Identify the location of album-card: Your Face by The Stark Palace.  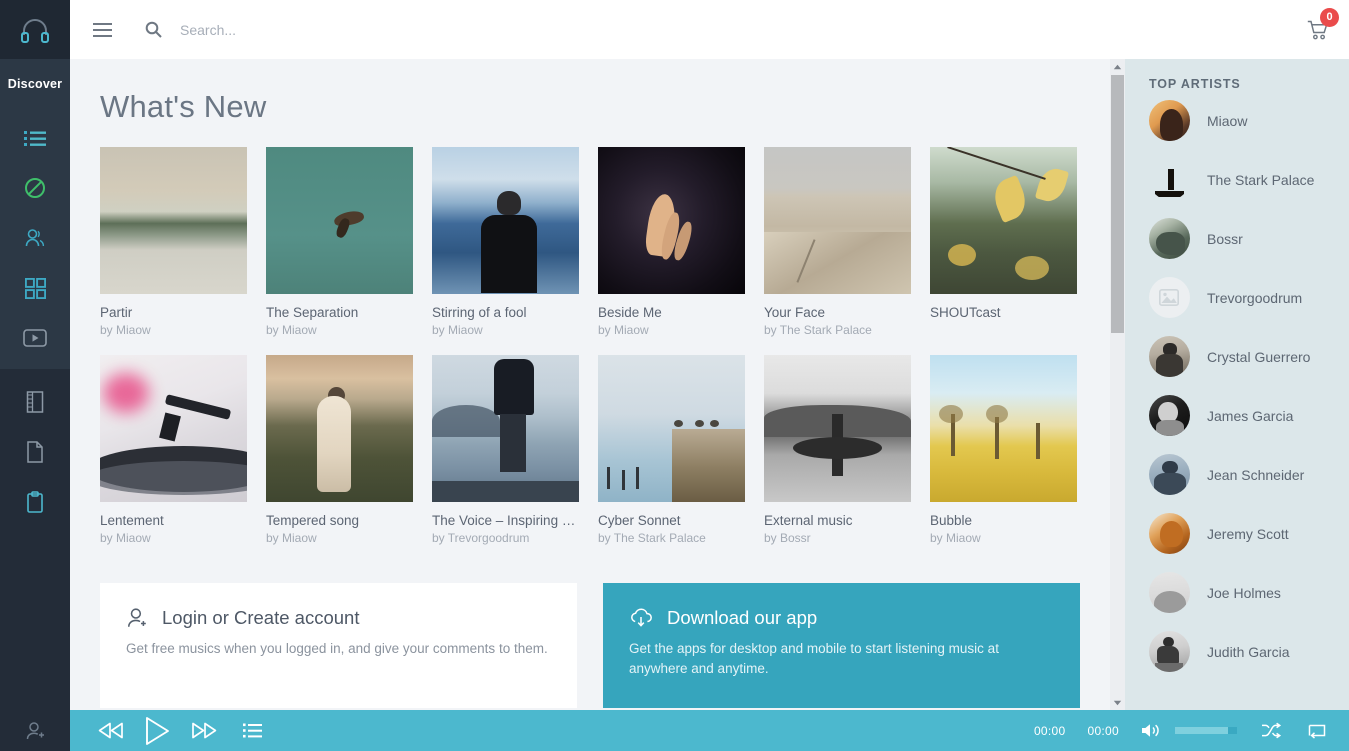
(837, 242).